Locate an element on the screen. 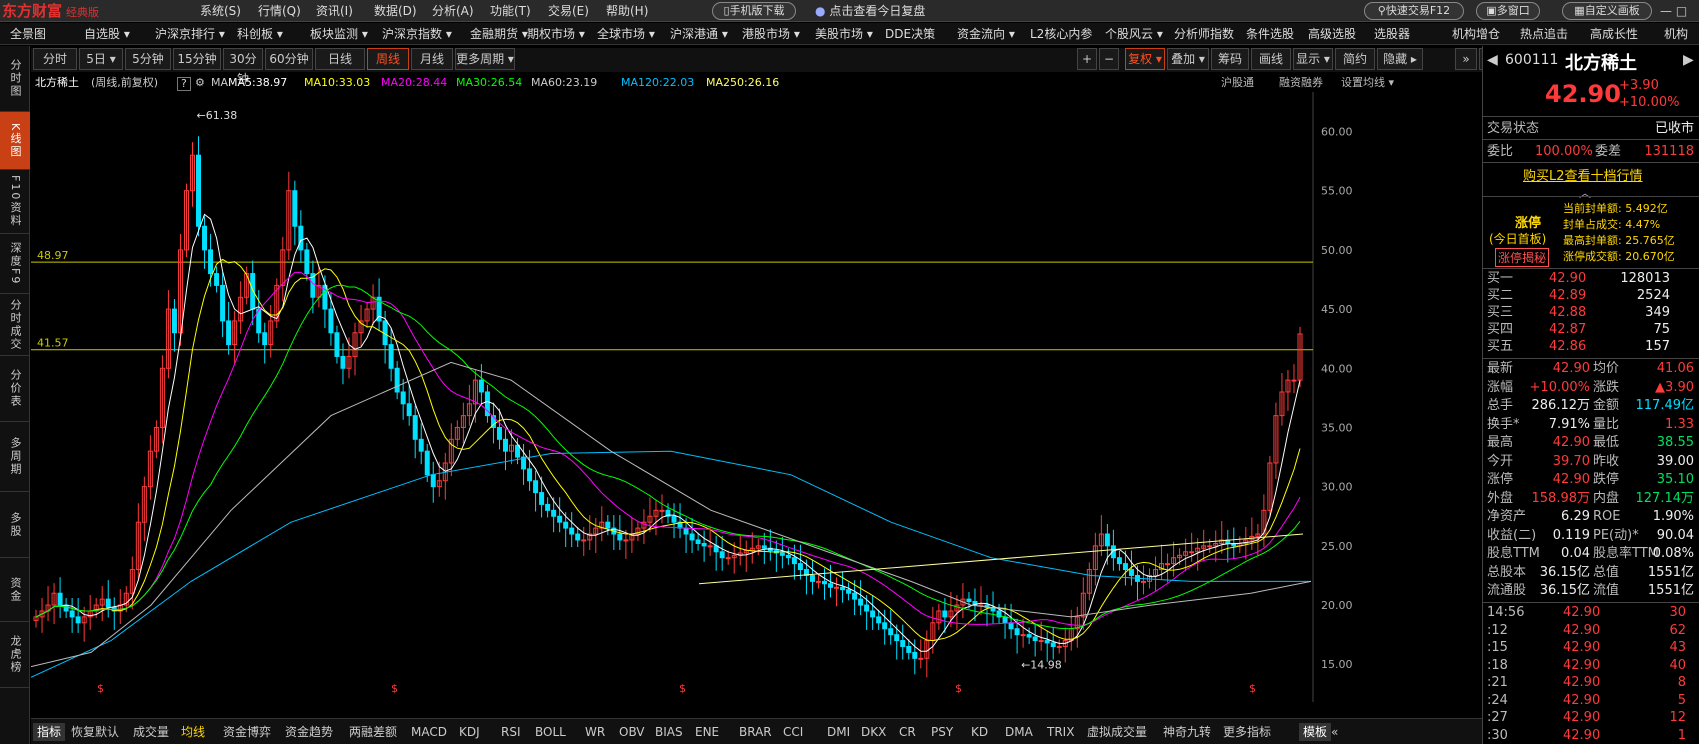 The image size is (1699, 744). side-tab: F10资料 is located at coordinates (15, 202).